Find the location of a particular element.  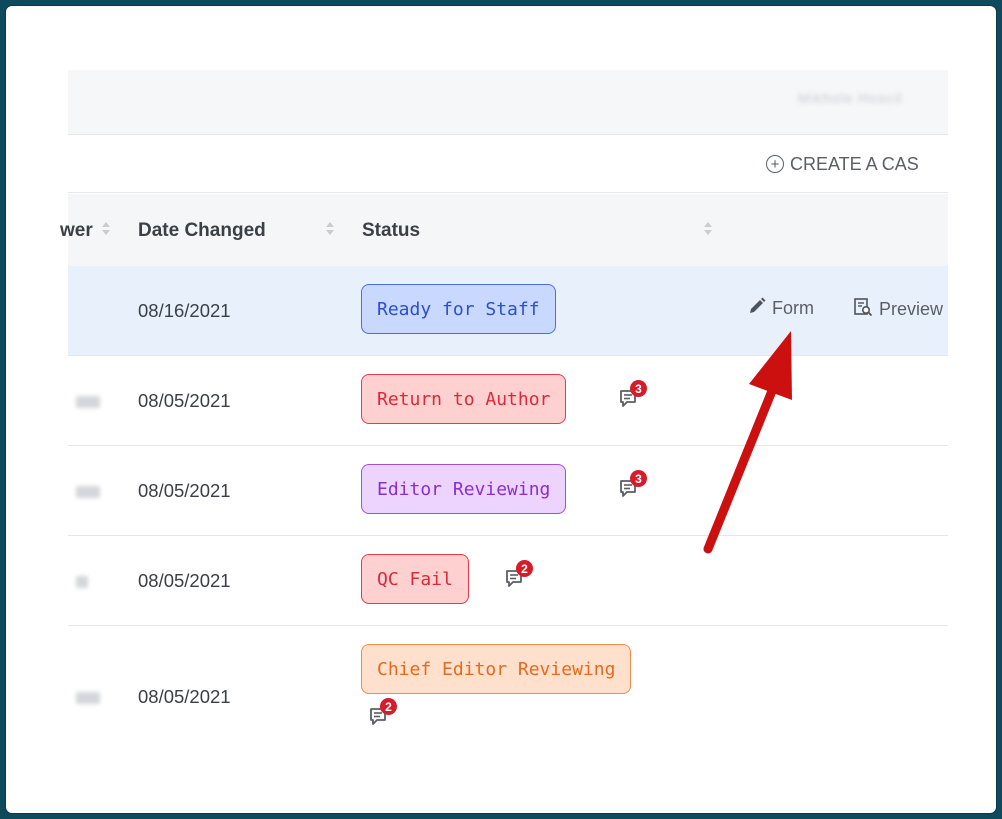

table-row: 08/05/2021 Chief Editor Reviewing 2 is located at coordinates (508, 686).